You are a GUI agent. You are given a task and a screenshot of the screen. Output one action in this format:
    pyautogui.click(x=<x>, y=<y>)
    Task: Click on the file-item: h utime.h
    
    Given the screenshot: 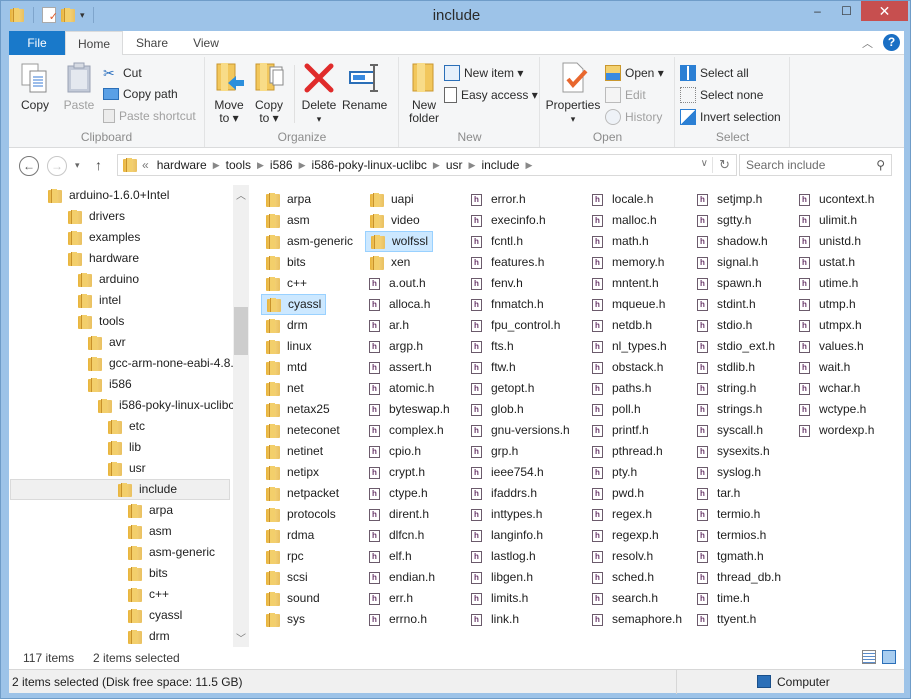 What is the action you would take?
    pyautogui.click(x=828, y=283)
    